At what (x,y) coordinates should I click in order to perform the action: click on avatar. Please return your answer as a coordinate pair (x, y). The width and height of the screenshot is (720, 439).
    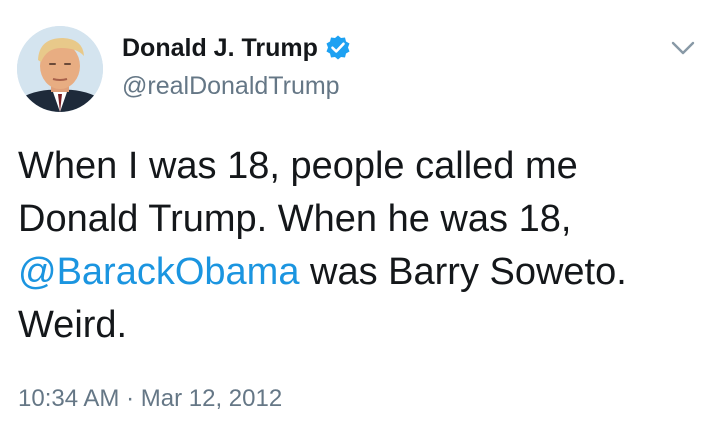
    Looking at the image, I should click on (60, 69).